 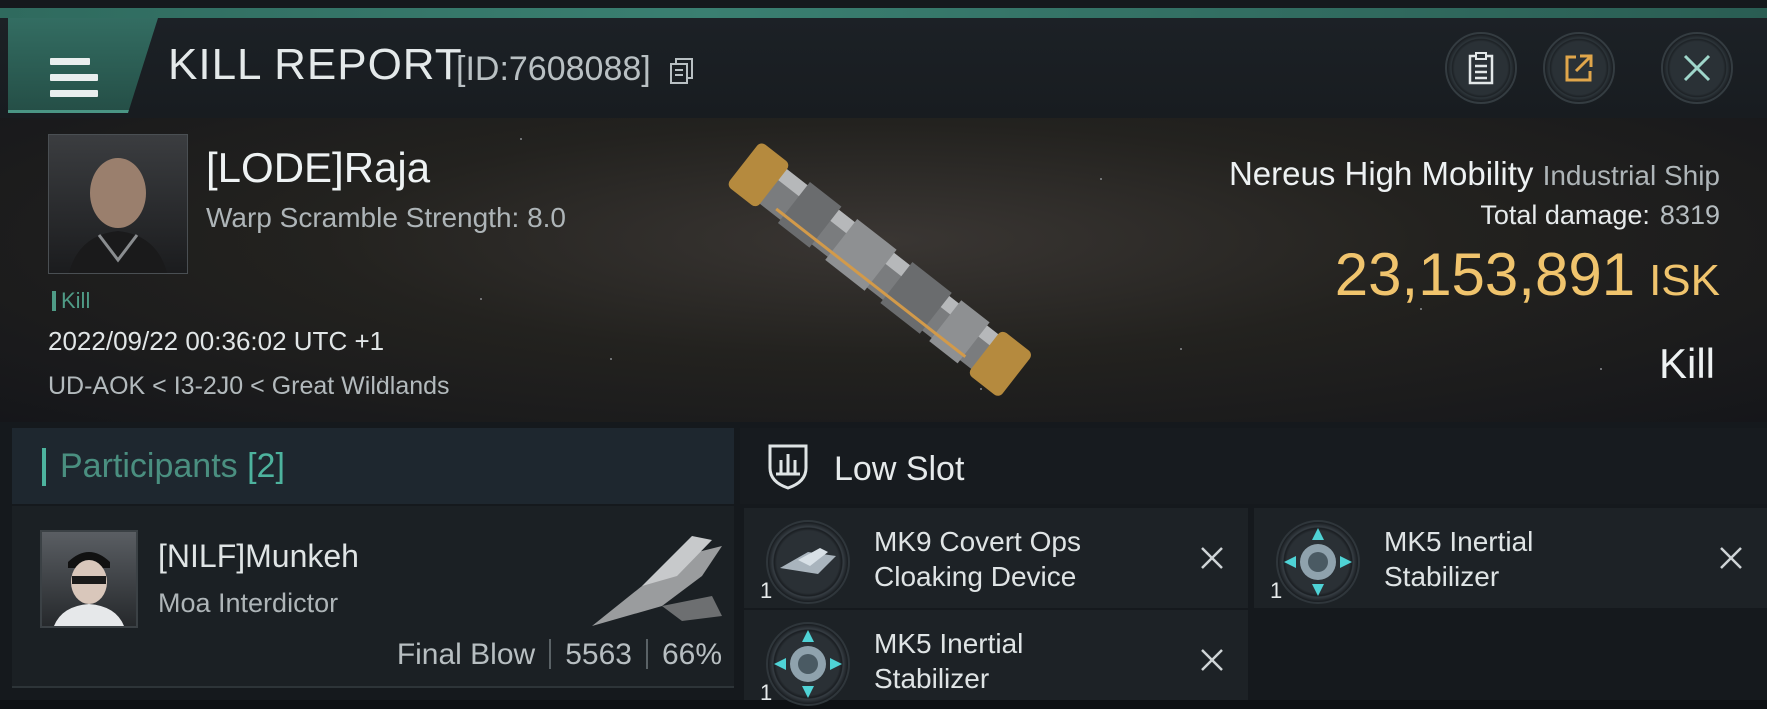 I want to click on low-slot-icon, so click(x=788, y=467).